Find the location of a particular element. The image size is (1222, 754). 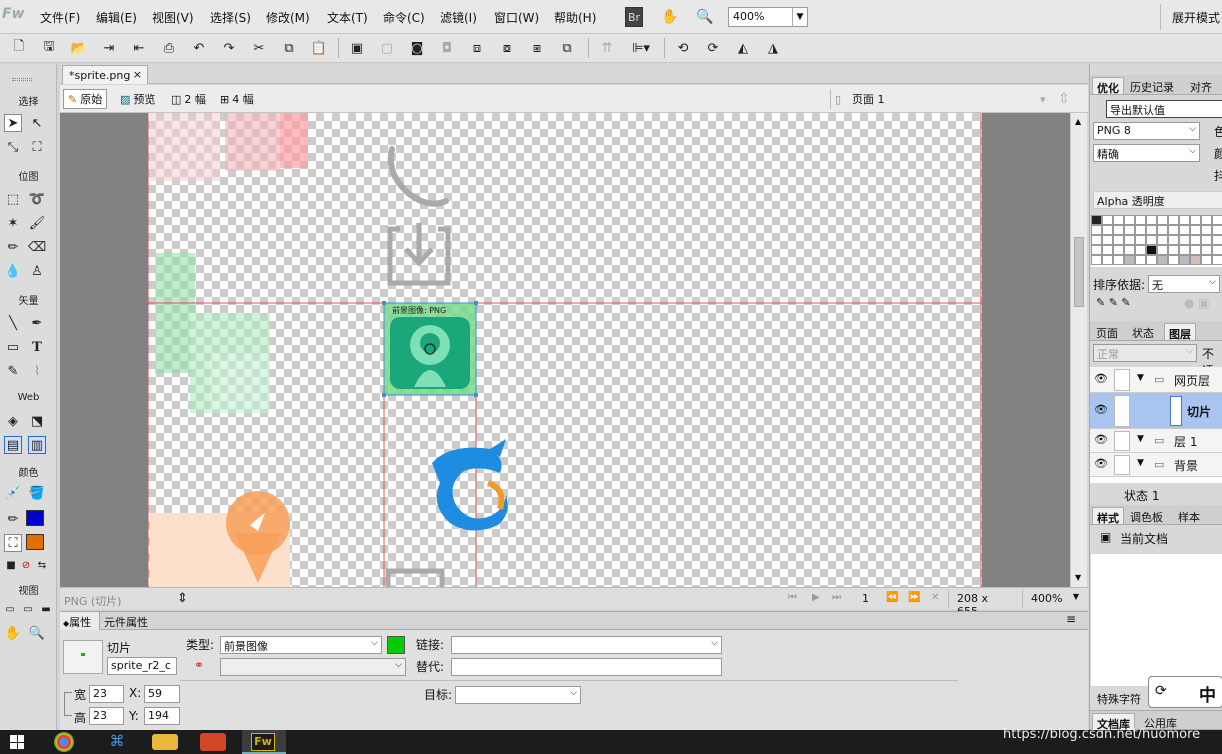

flip-vertical-icon: ◮ is located at coordinates (773, 48).